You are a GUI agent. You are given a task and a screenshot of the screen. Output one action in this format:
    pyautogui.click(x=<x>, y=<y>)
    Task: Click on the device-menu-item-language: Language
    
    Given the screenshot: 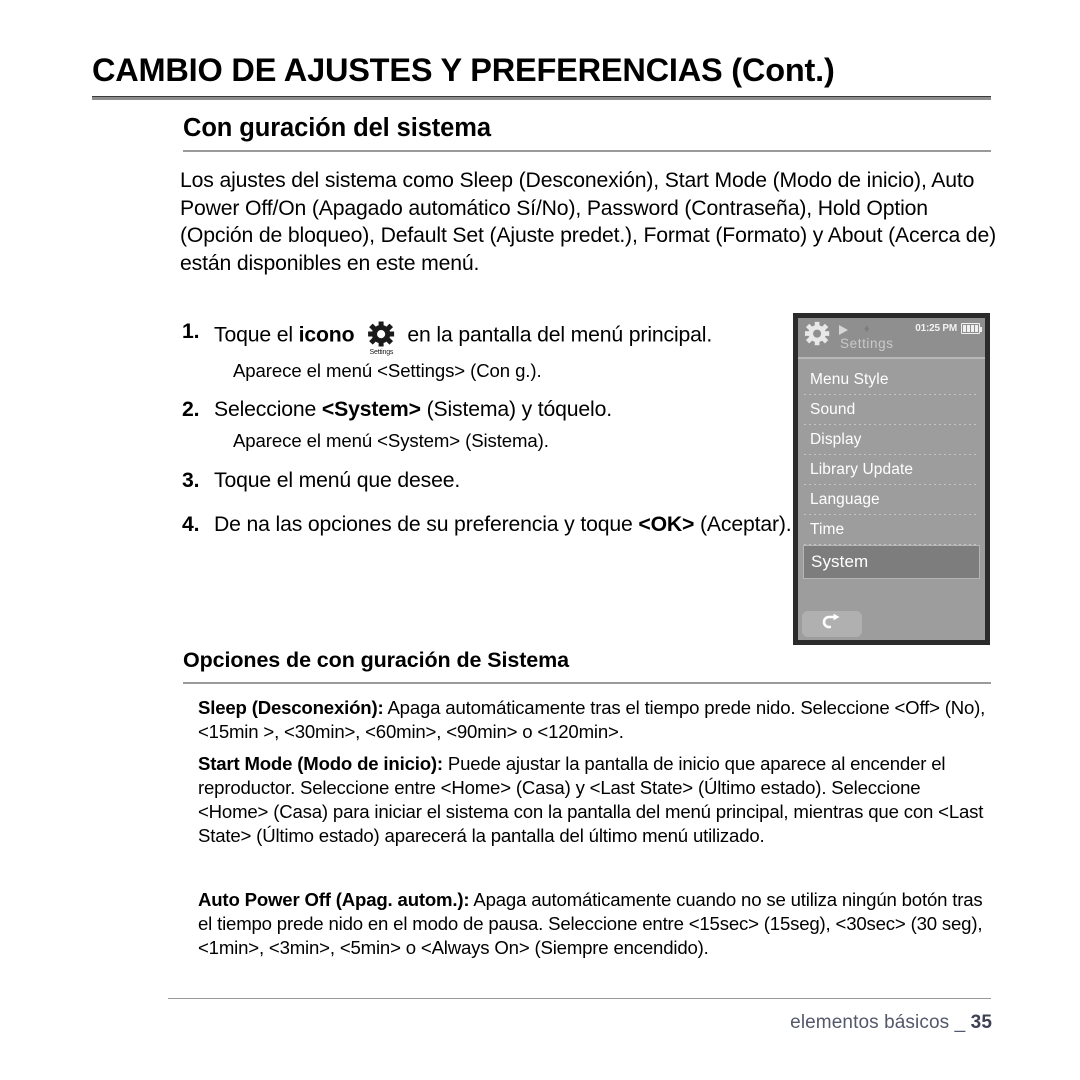 What is the action you would take?
    pyautogui.click(x=891, y=500)
    